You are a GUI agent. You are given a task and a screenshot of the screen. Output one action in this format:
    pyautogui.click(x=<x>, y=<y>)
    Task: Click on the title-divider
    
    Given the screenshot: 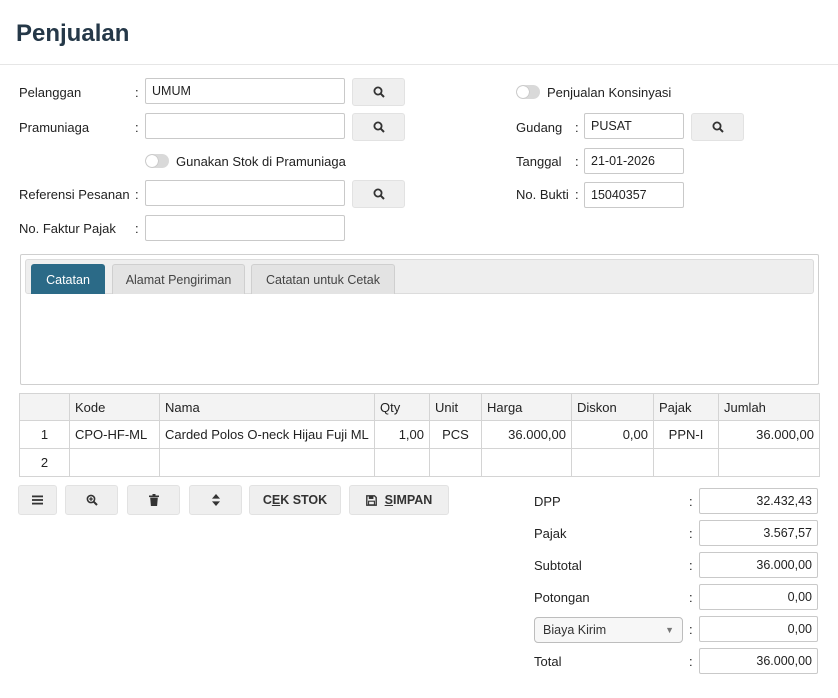 What is the action you would take?
    pyautogui.click(x=419, y=64)
    